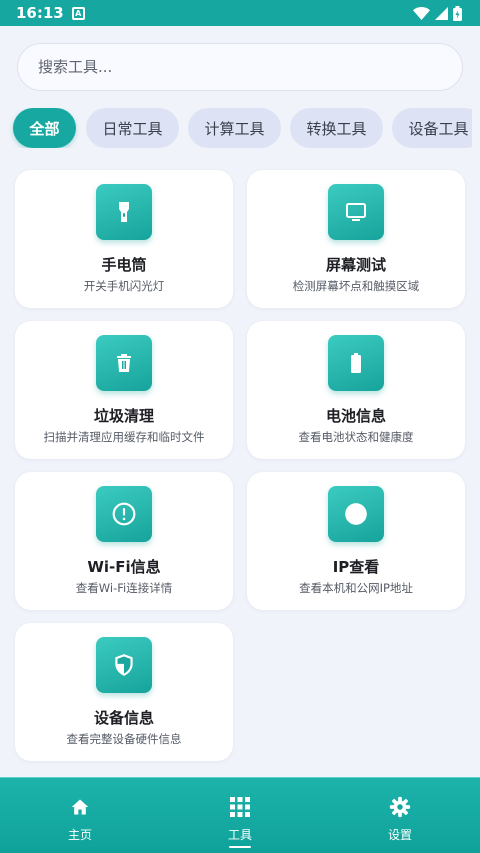 The image size is (480, 853). What do you see at coordinates (124, 567) in the screenshot?
I see `tool-title: Wi-Fi信息` at bounding box center [124, 567].